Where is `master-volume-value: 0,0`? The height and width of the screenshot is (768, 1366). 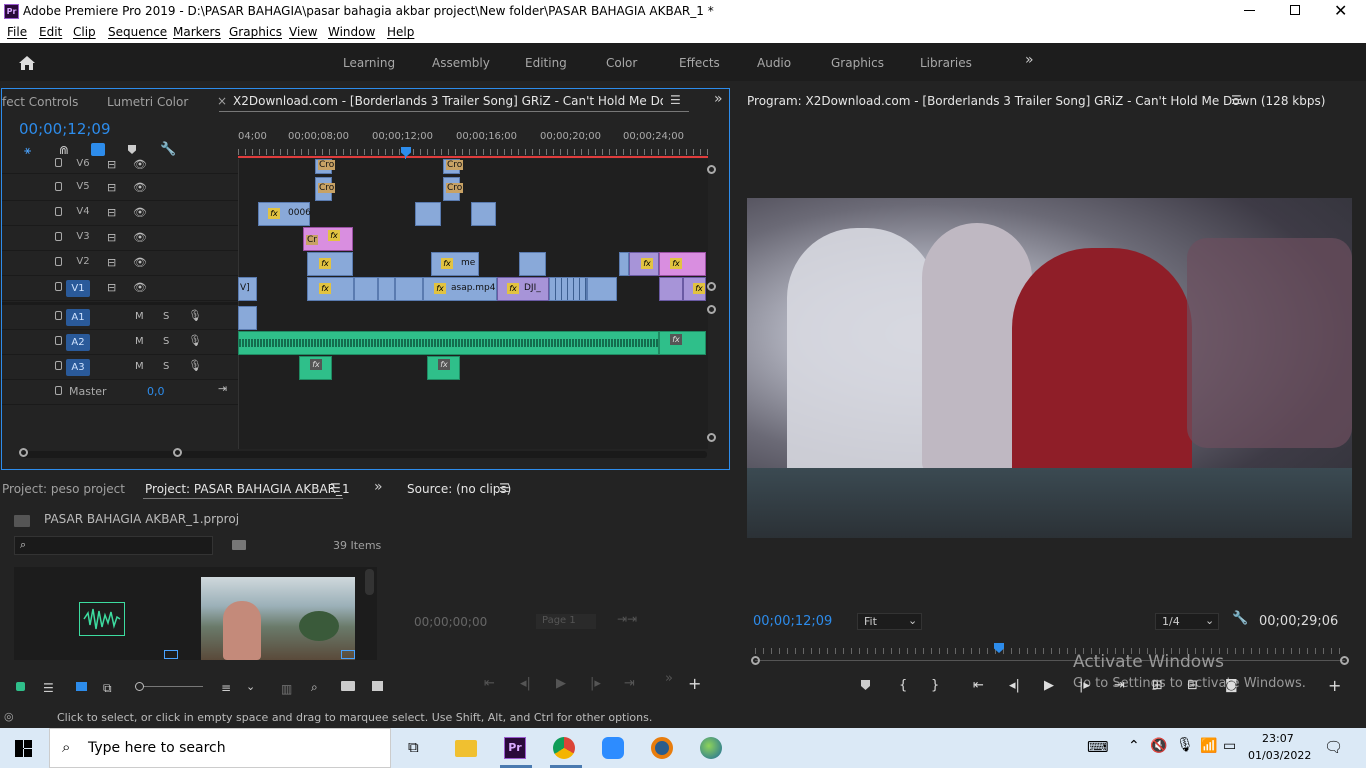 master-volume-value: 0,0 is located at coordinates (156, 391).